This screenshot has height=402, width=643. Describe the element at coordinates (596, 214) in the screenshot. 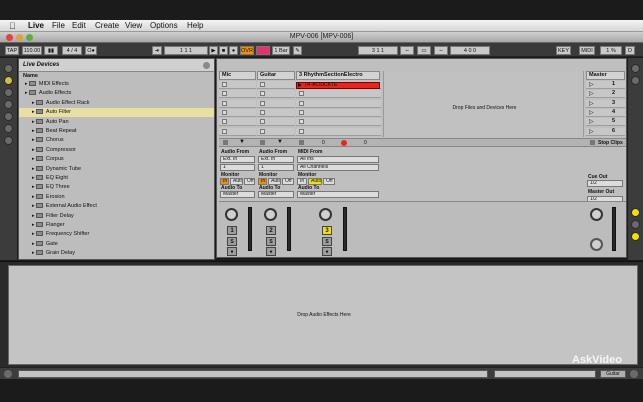

I see `master-pan-knob` at that location.